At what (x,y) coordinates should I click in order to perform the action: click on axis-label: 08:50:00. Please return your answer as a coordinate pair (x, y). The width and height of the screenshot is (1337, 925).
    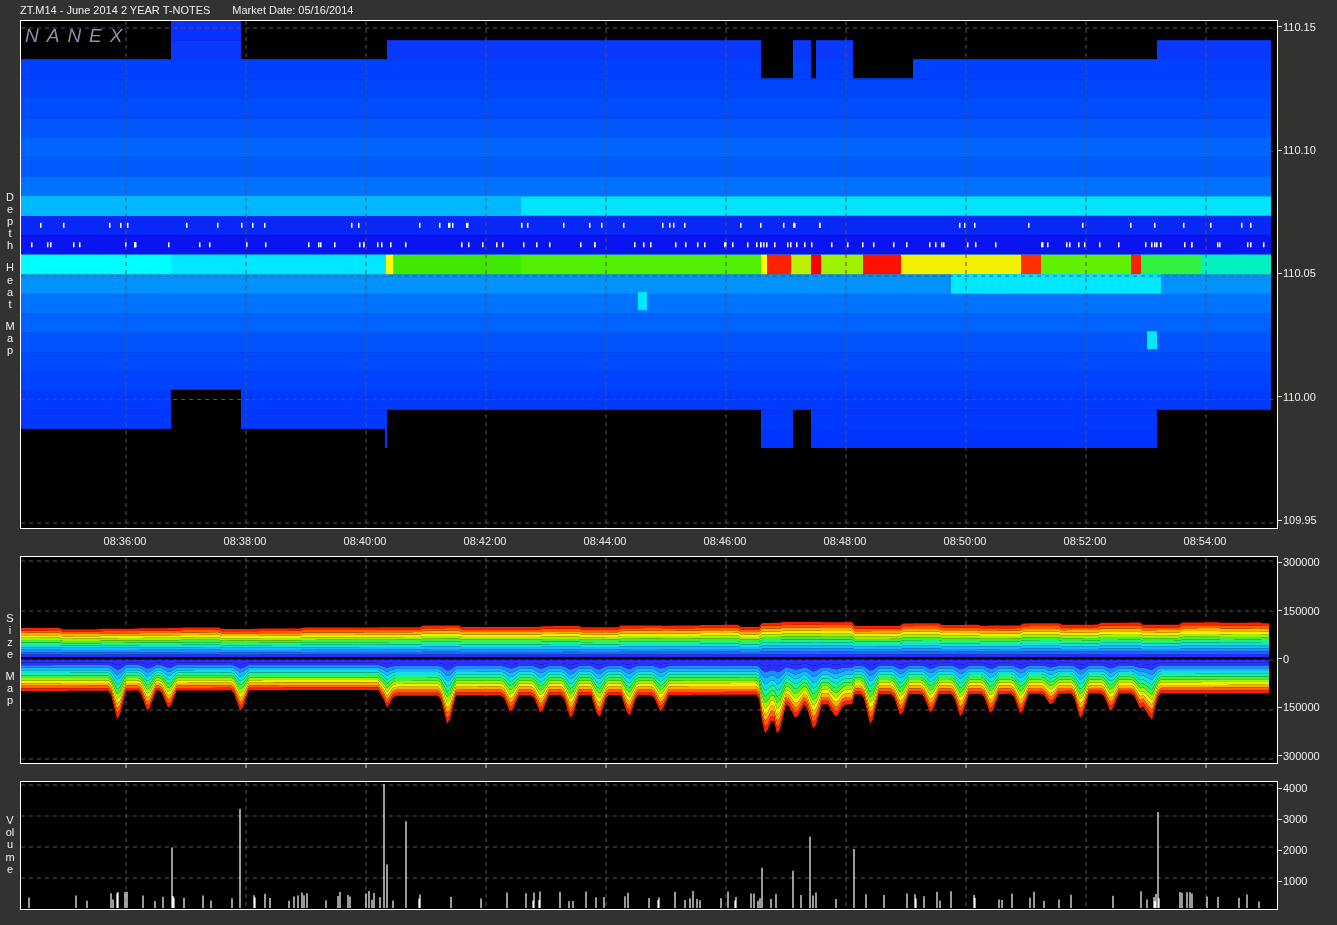
    Looking at the image, I should click on (965, 541).